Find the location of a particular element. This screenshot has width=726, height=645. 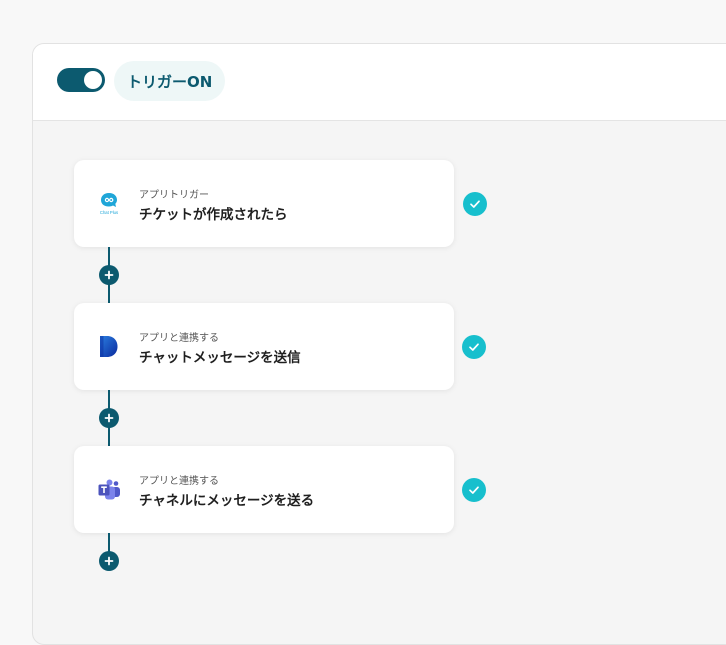

trigger-toggle is located at coordinates (81, 80).